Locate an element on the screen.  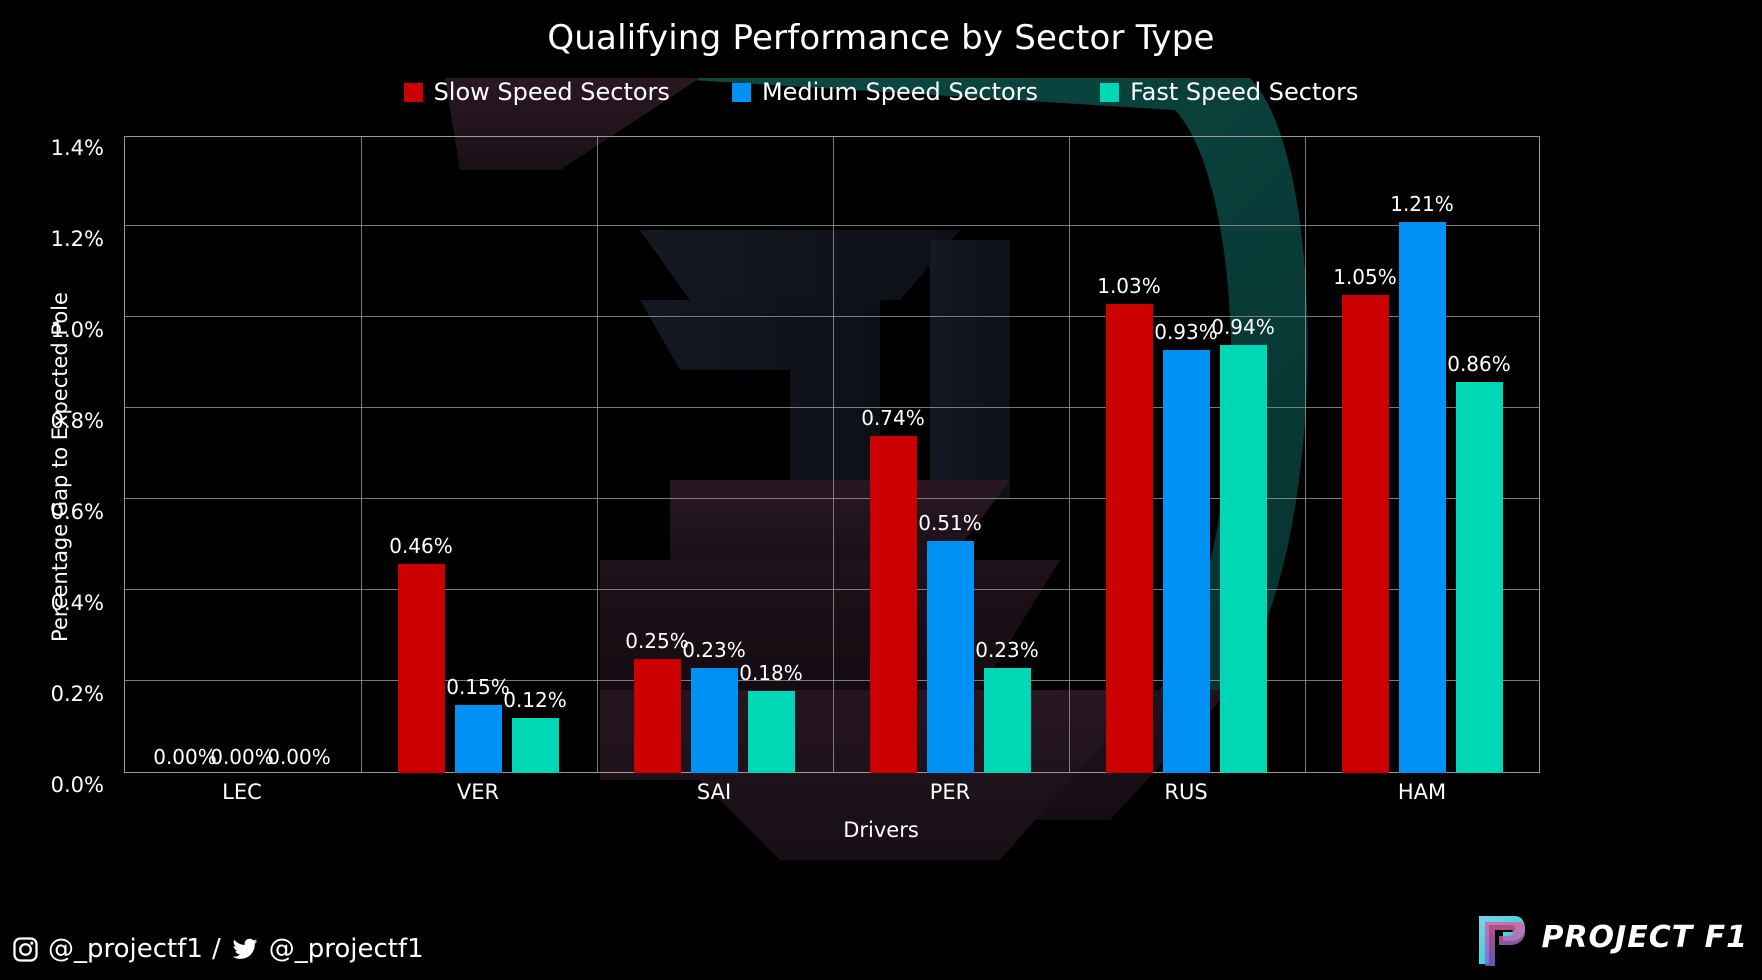
bar-value-label: 0.25% is located at coordinates (657, 641).